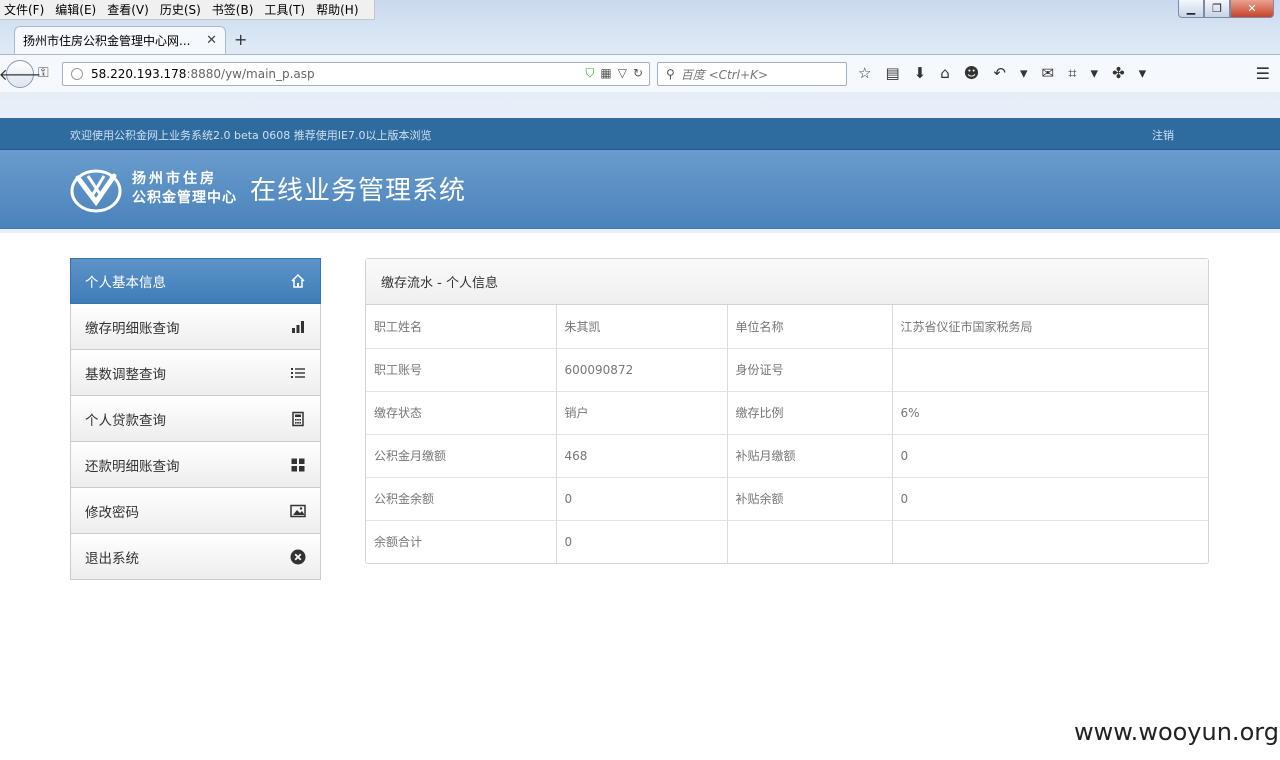  I want to click on key-icon: ⚿, so click(43, 73).